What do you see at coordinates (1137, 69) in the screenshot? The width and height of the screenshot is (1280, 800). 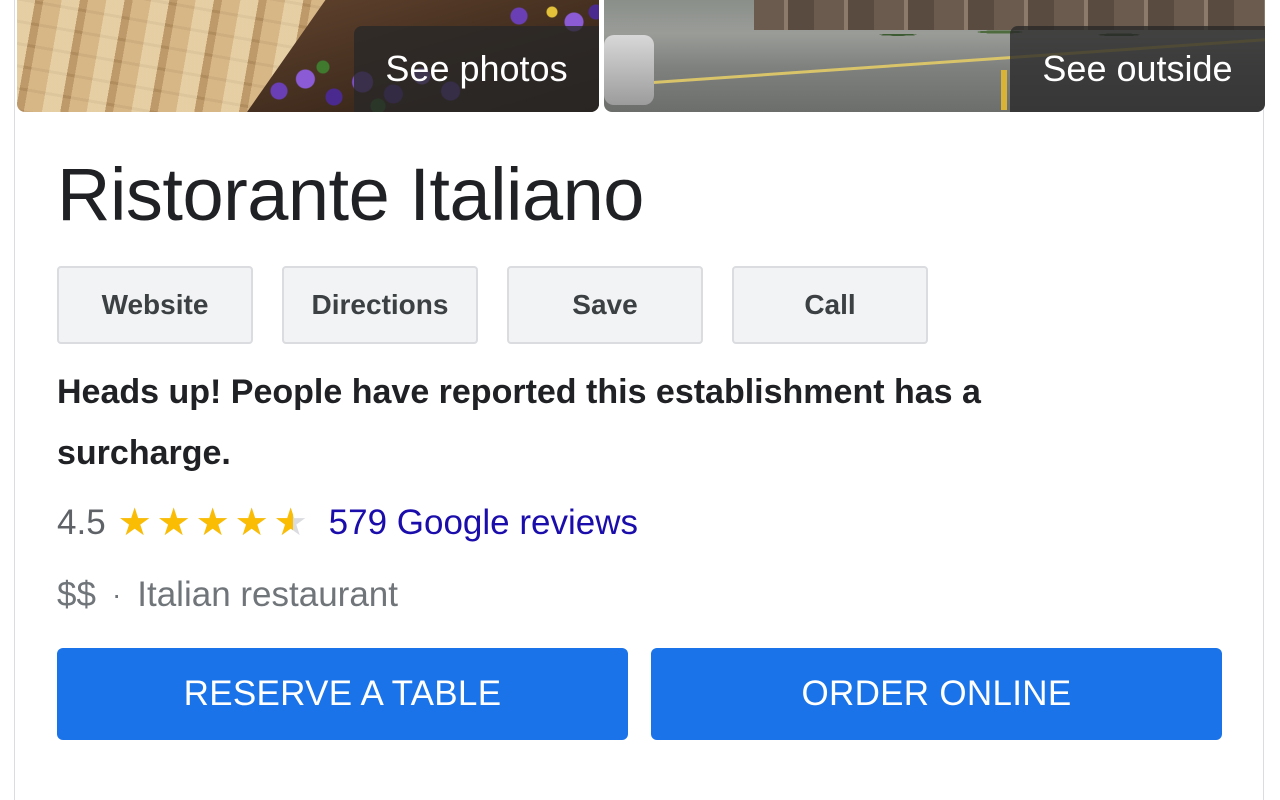 I see `see-outside-button: See outside` at bounding box center [1137, 69].